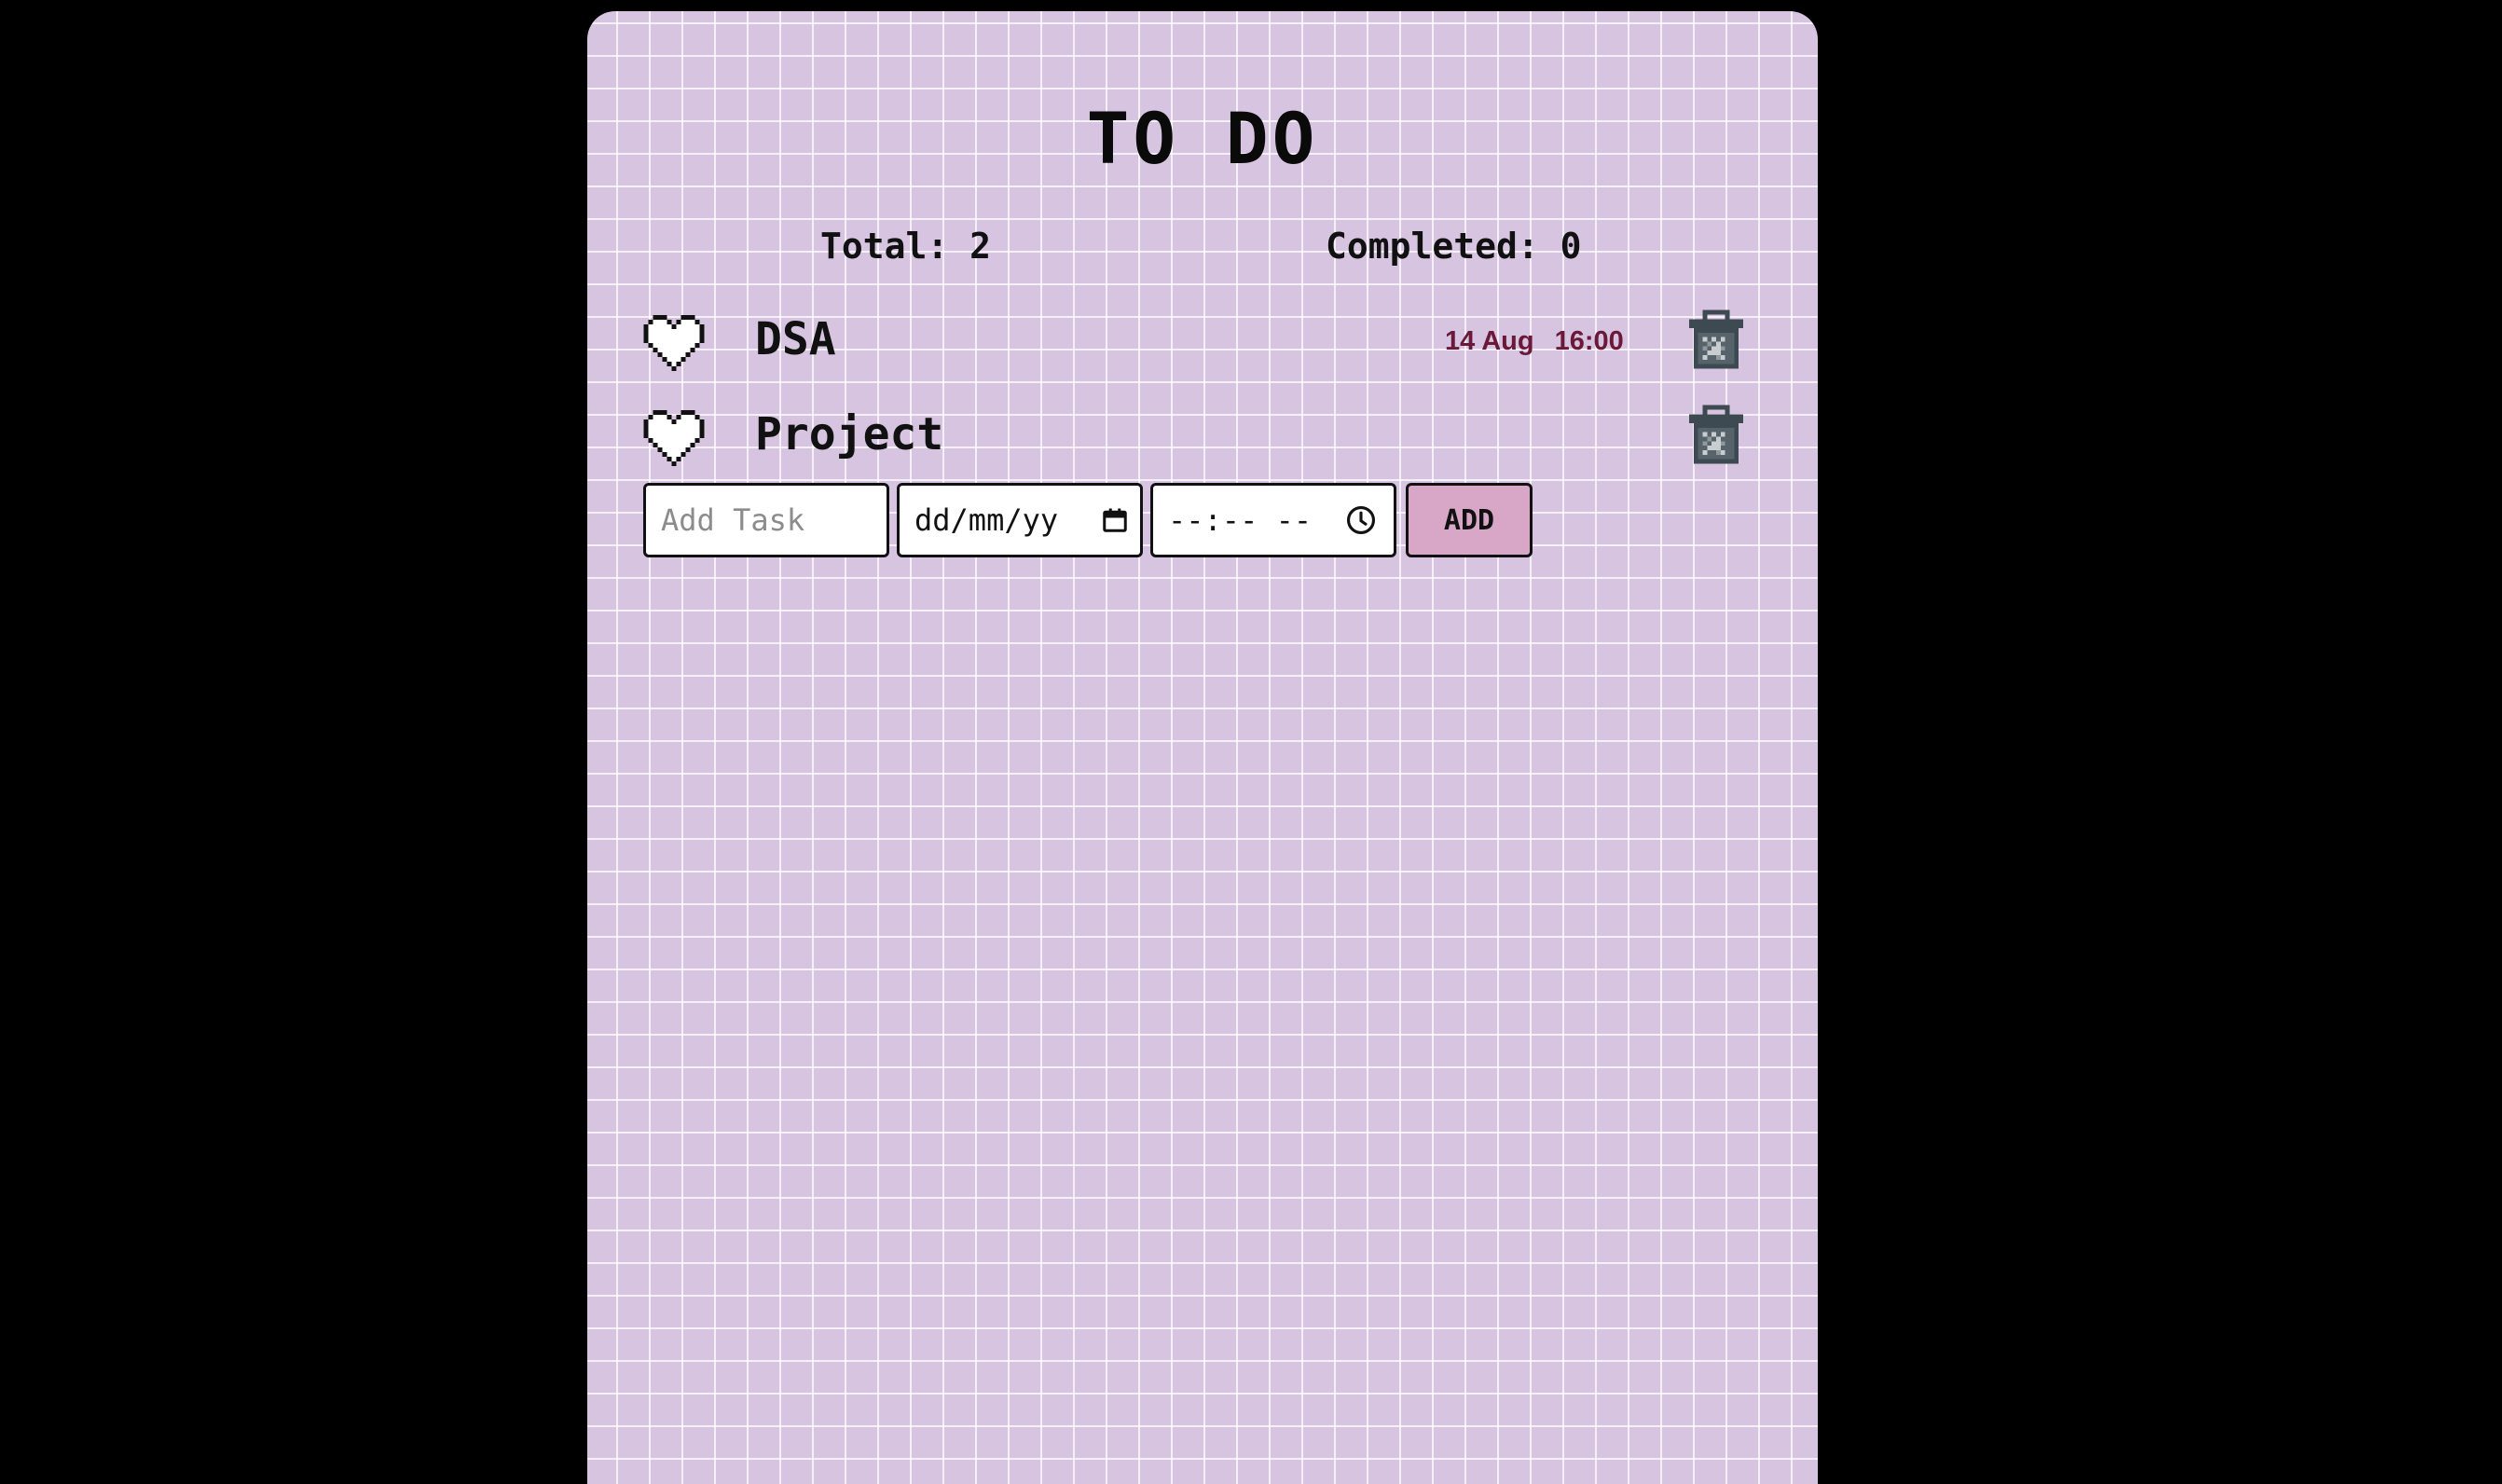 This screenshot has height=1484, width=2502. I want to click on task-input: Add Task, so click(766, 520).